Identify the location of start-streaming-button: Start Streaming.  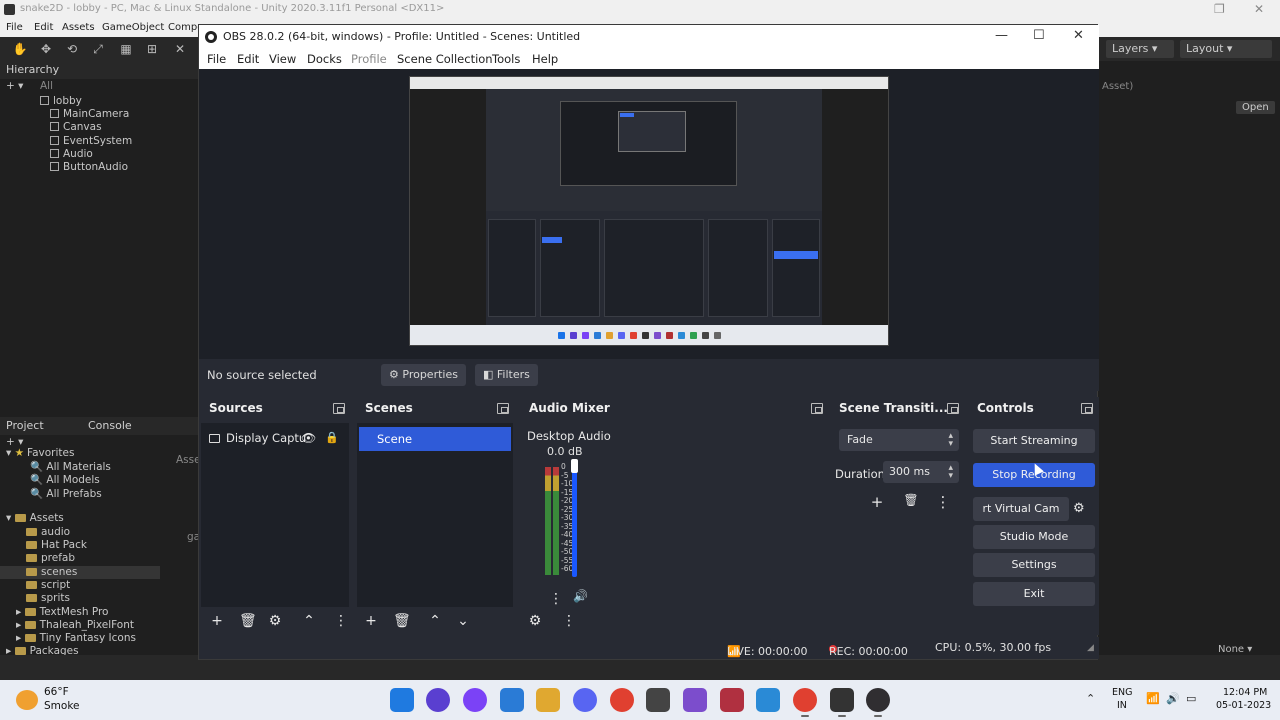
(1034, 441).